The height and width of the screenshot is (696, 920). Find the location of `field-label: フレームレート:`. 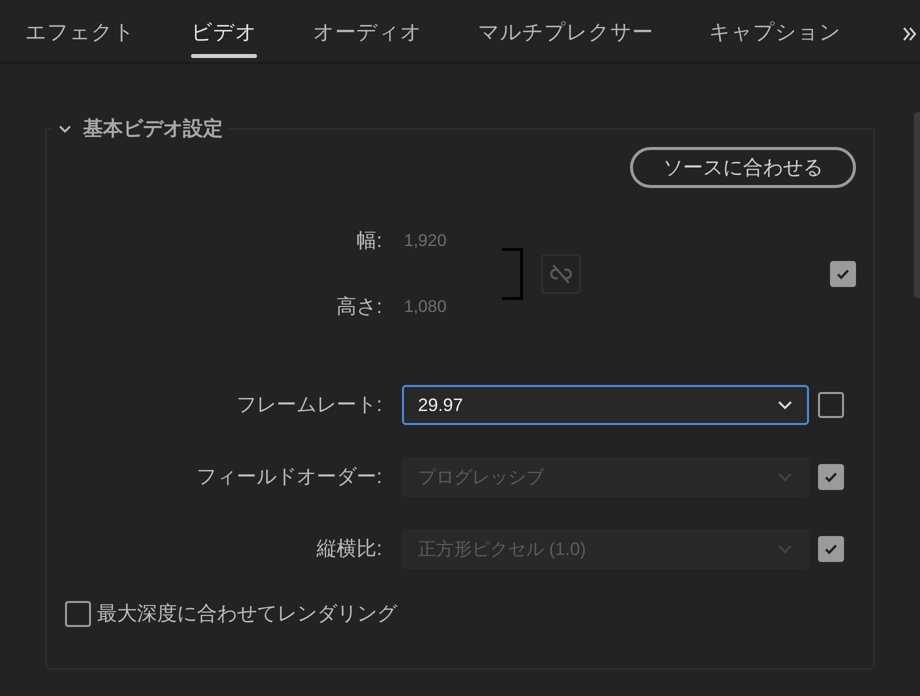

field-label: フレームレート: is located at coordinates (308, 405).